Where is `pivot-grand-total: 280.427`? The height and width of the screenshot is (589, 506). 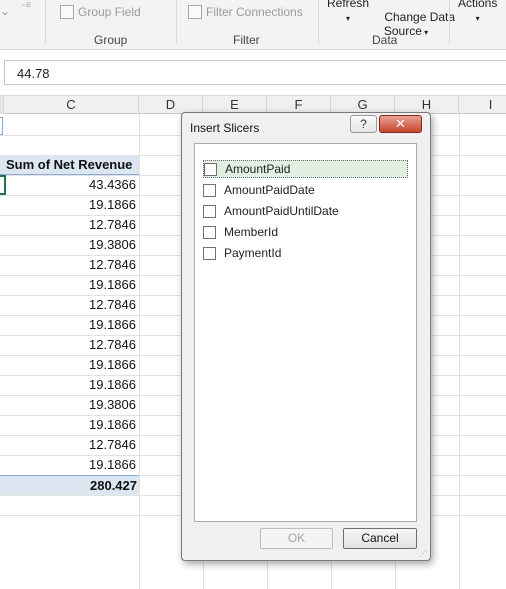
pivot-grand-total: 280.427 is located at coordinates (69, 485).